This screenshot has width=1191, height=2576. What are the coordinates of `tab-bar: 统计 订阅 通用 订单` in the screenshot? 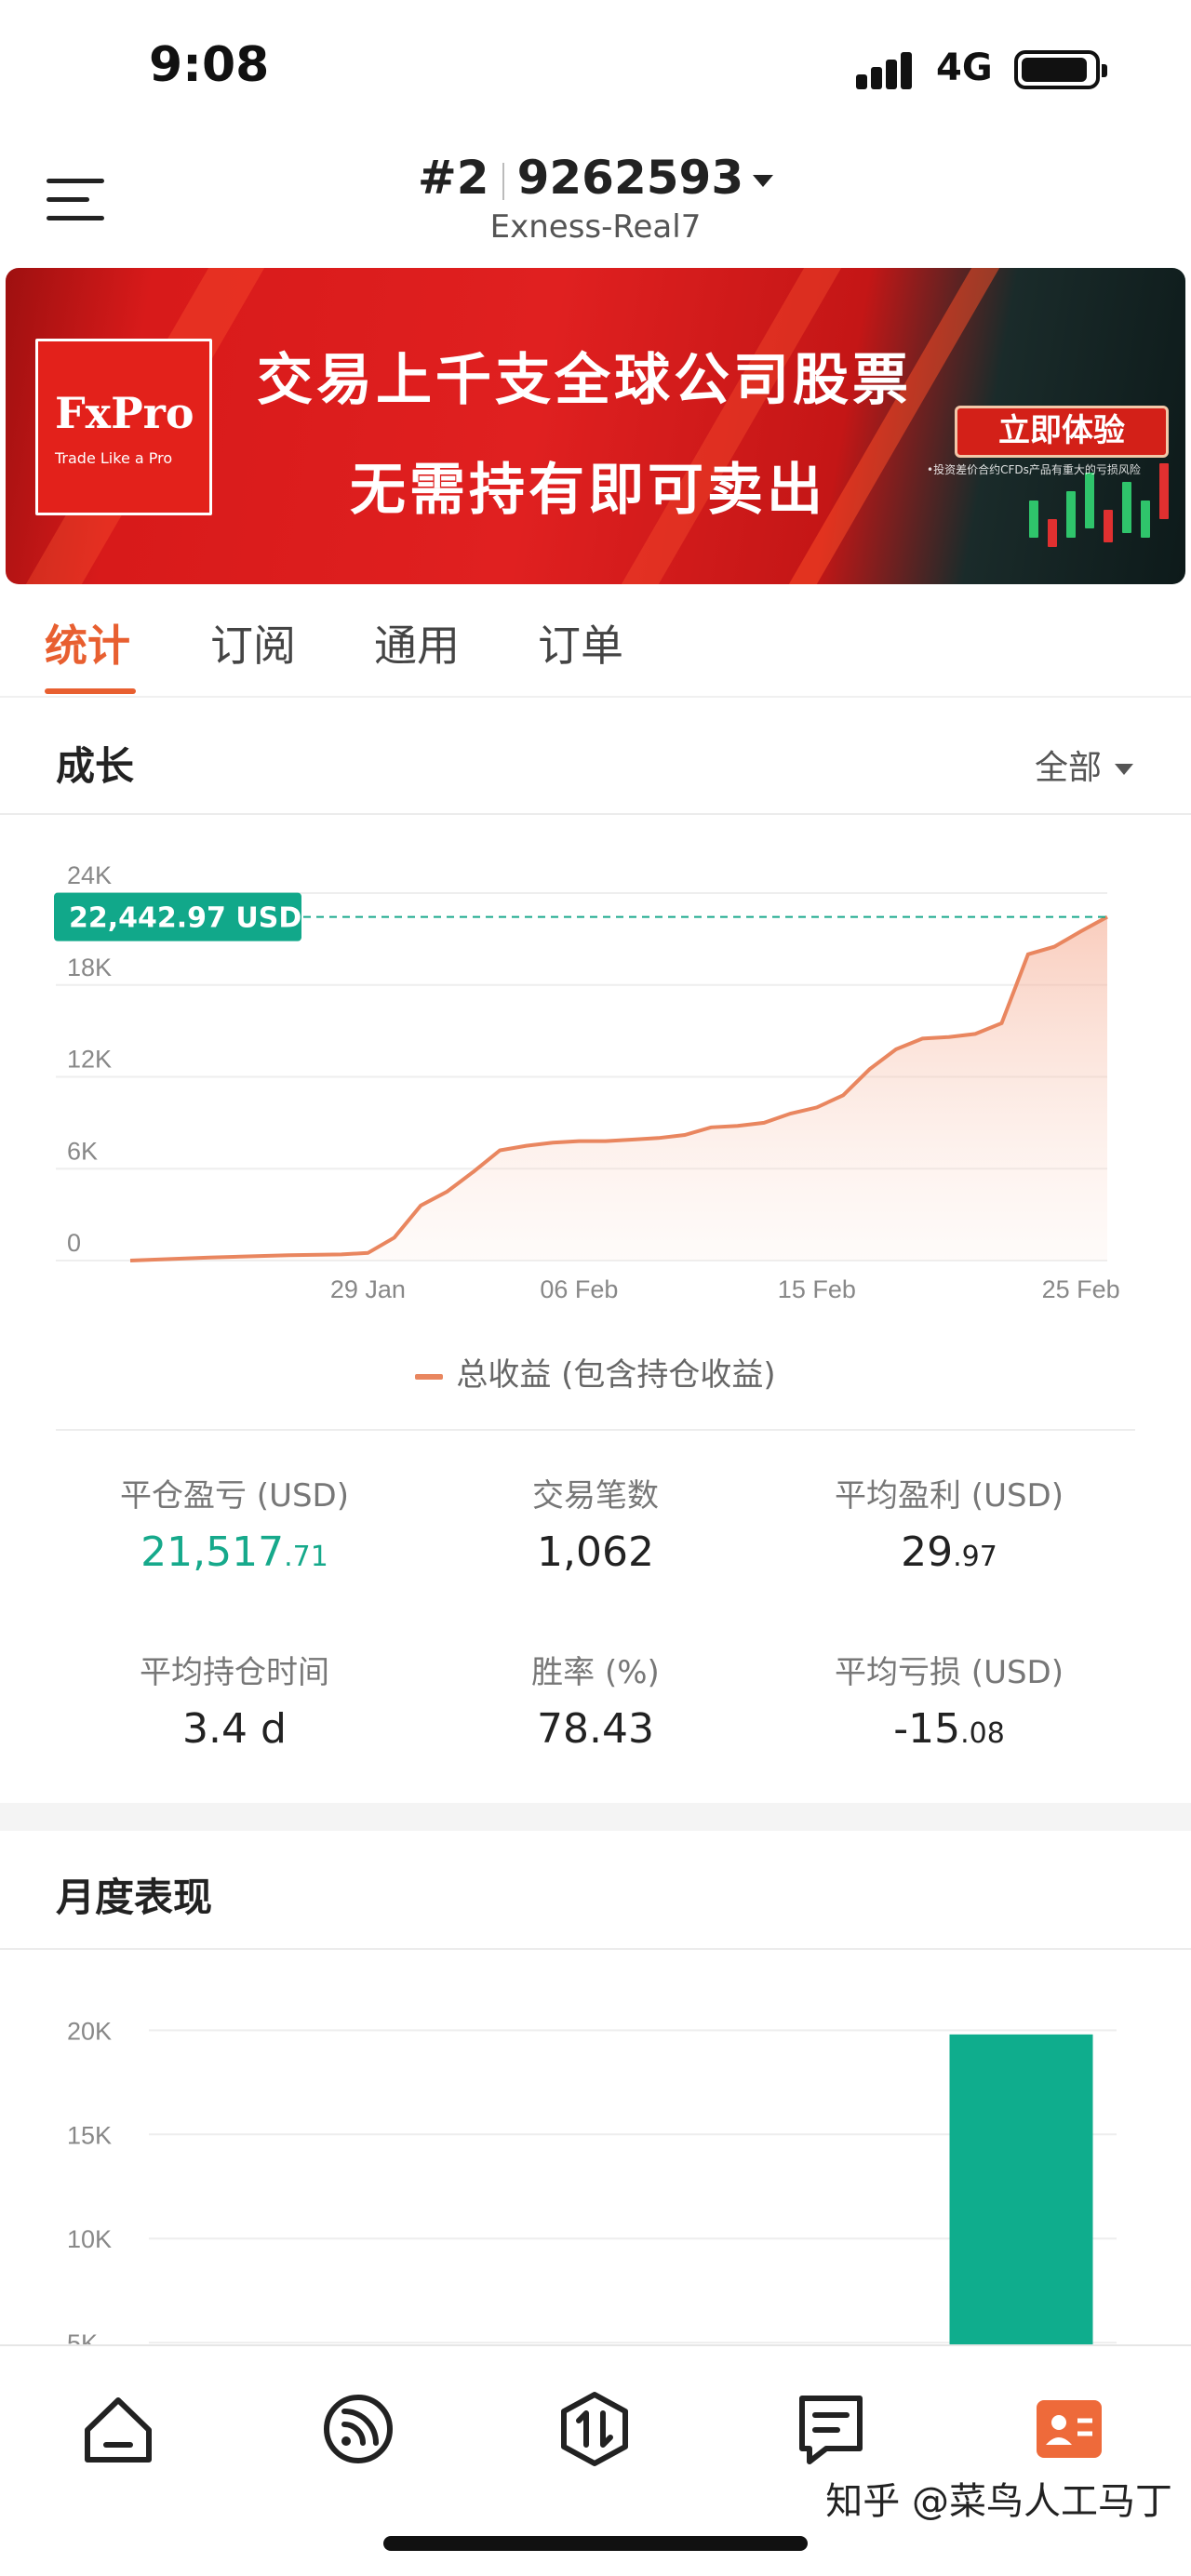 It's located at (595, 646).